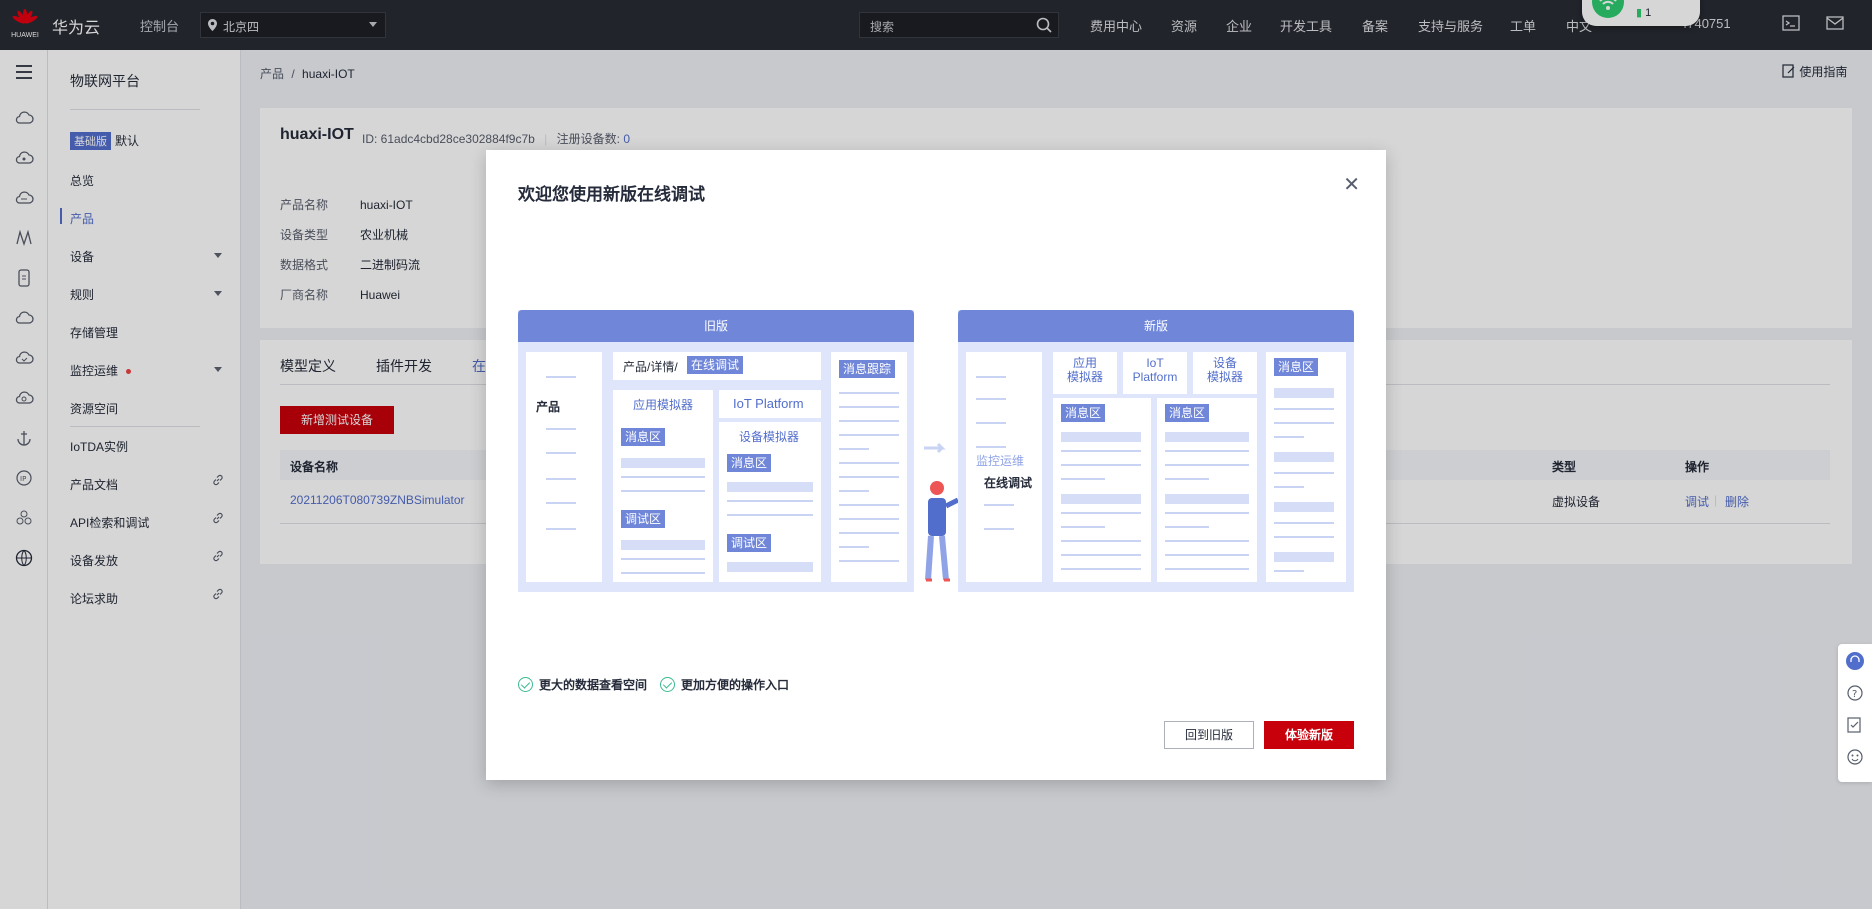  Describe the element at coordinates (749, 463) in the screenshot. I see `old-msg-area-tag-2: 消息区` at that location.